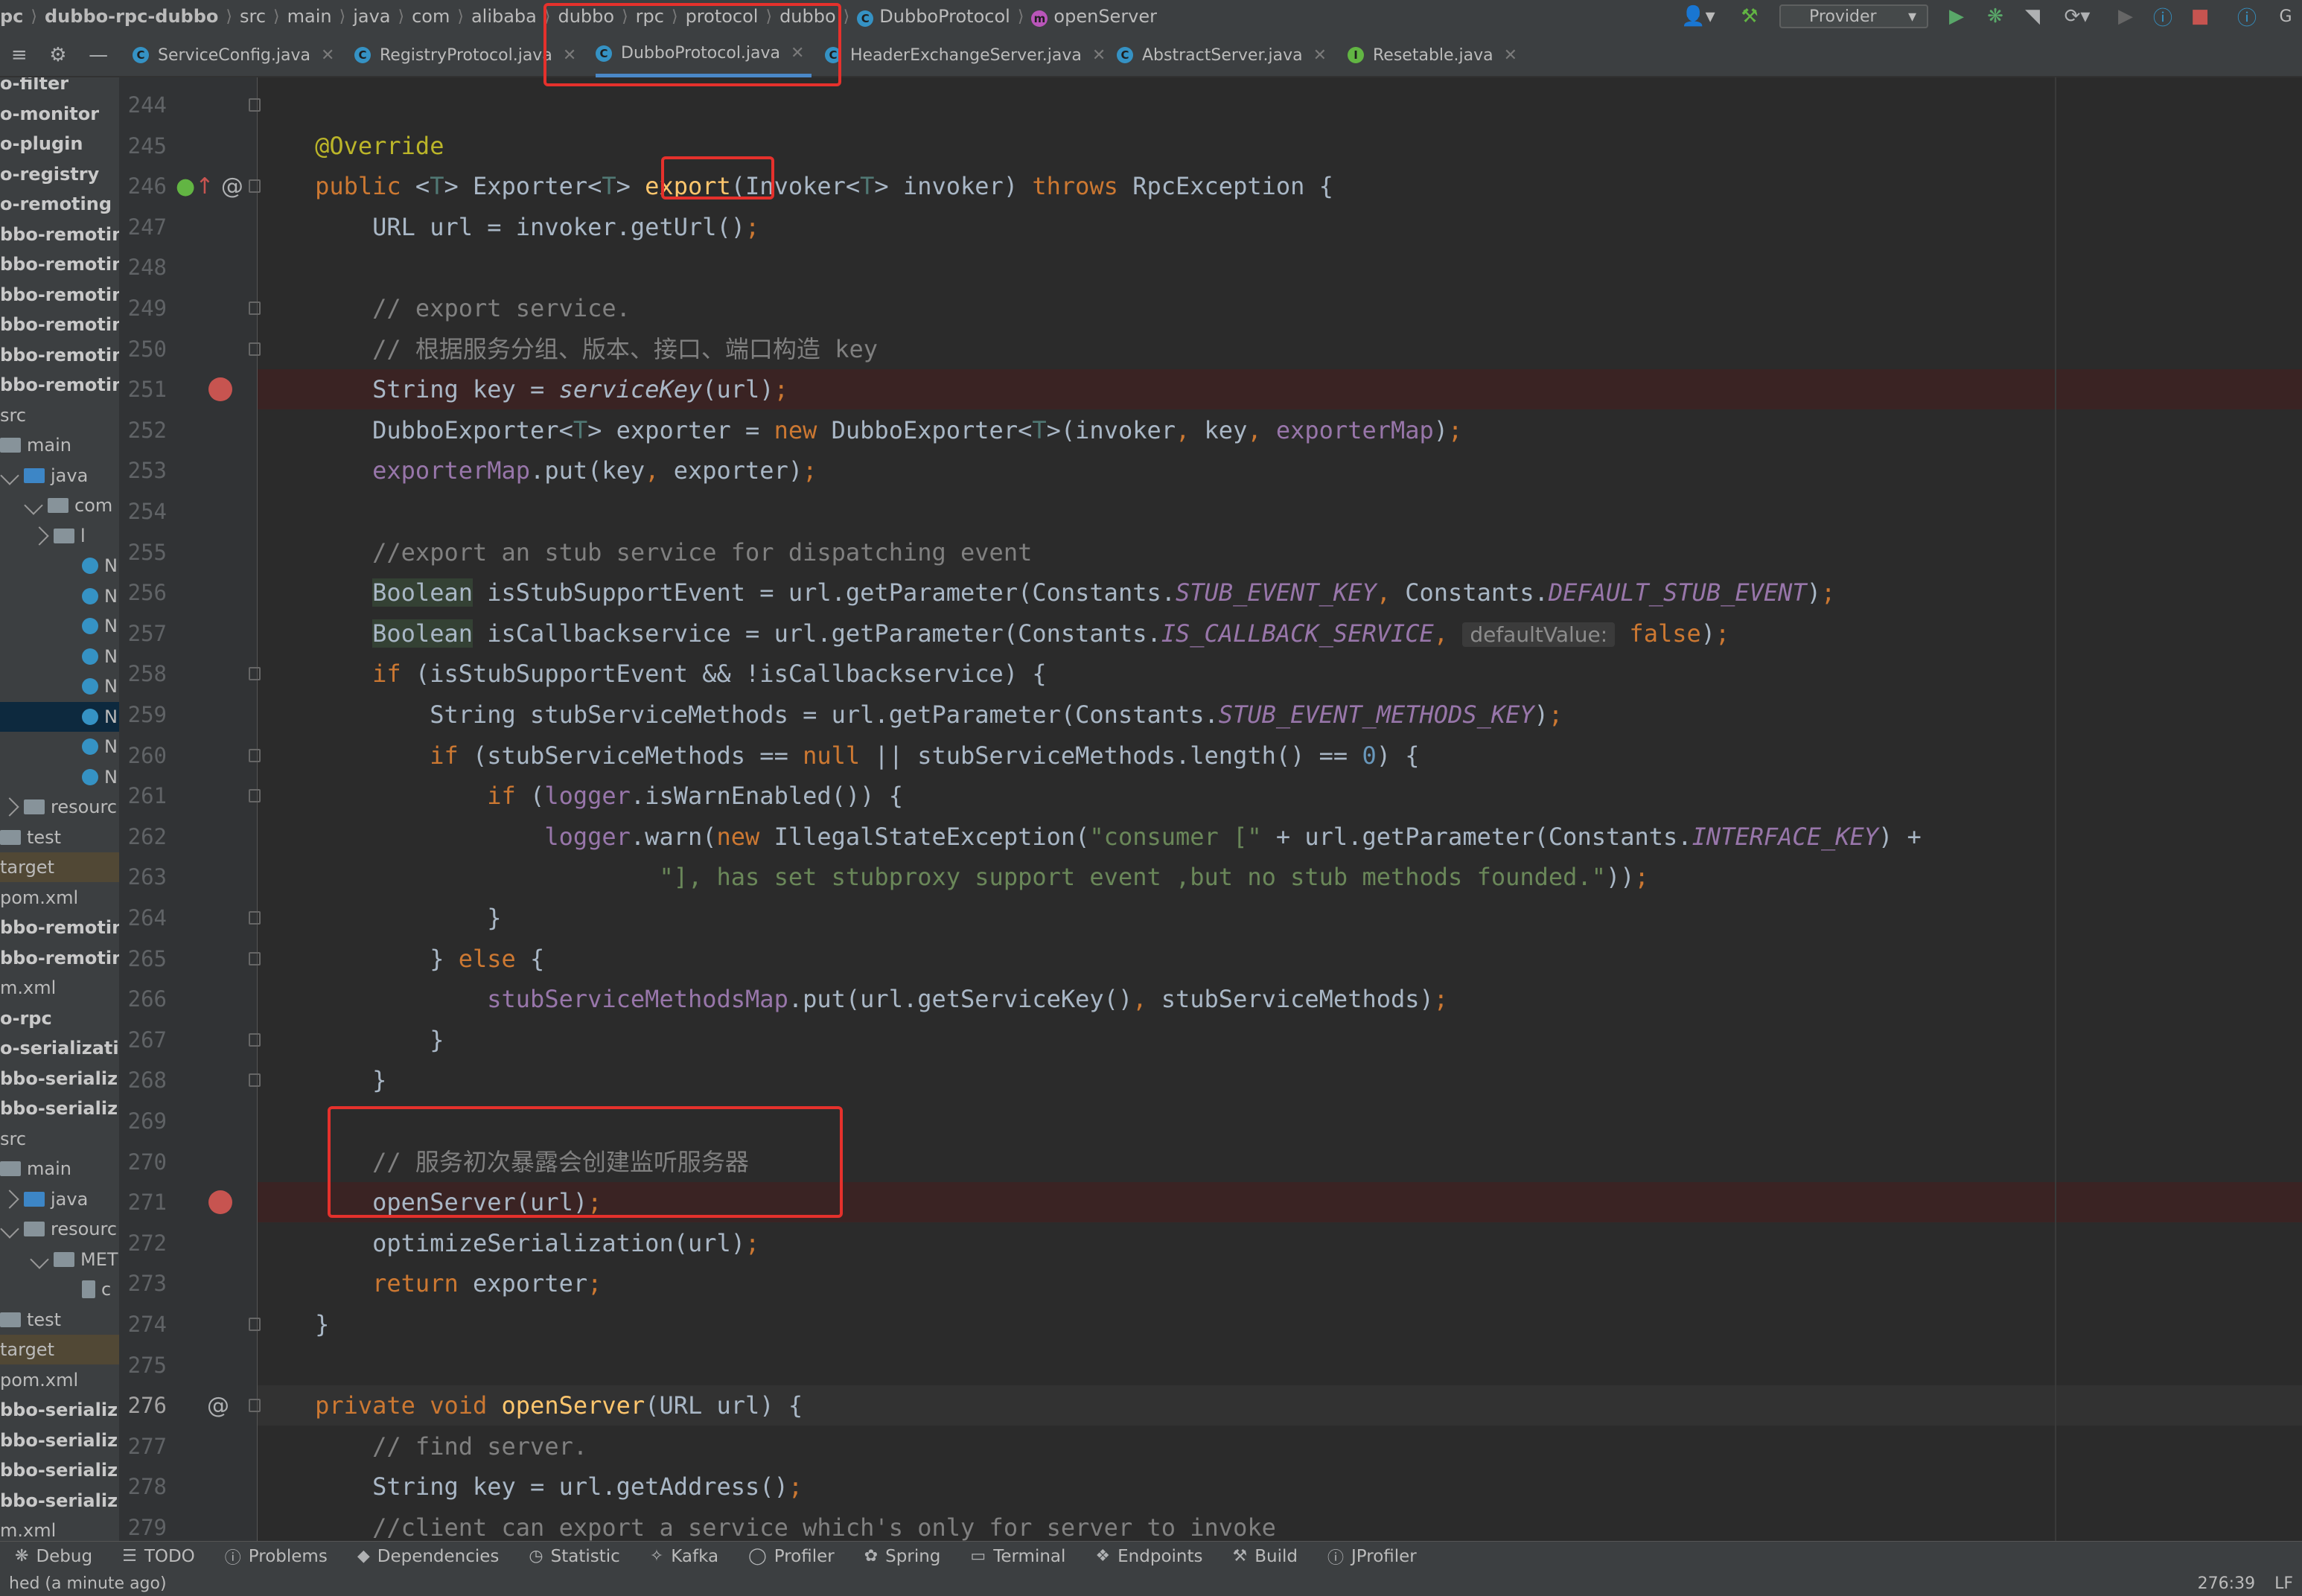 The image size is (2302, 1596). I want to click on tool-window-problems: ⓘ Problems, so click(277, 1556).